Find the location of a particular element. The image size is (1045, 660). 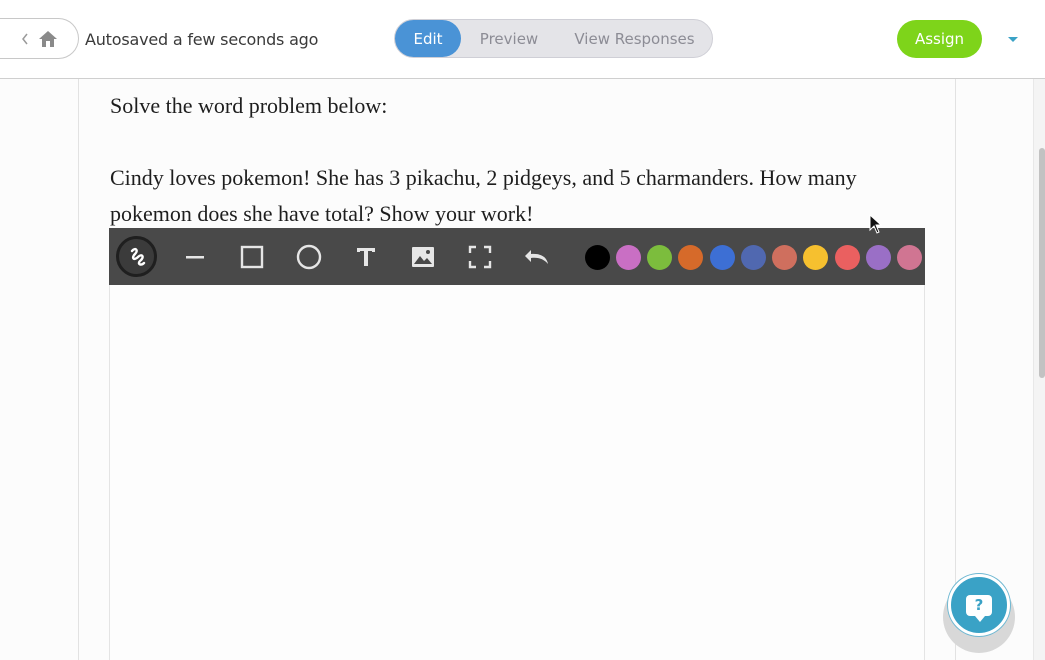

text-tool-button is located at coordinates (365, 256).